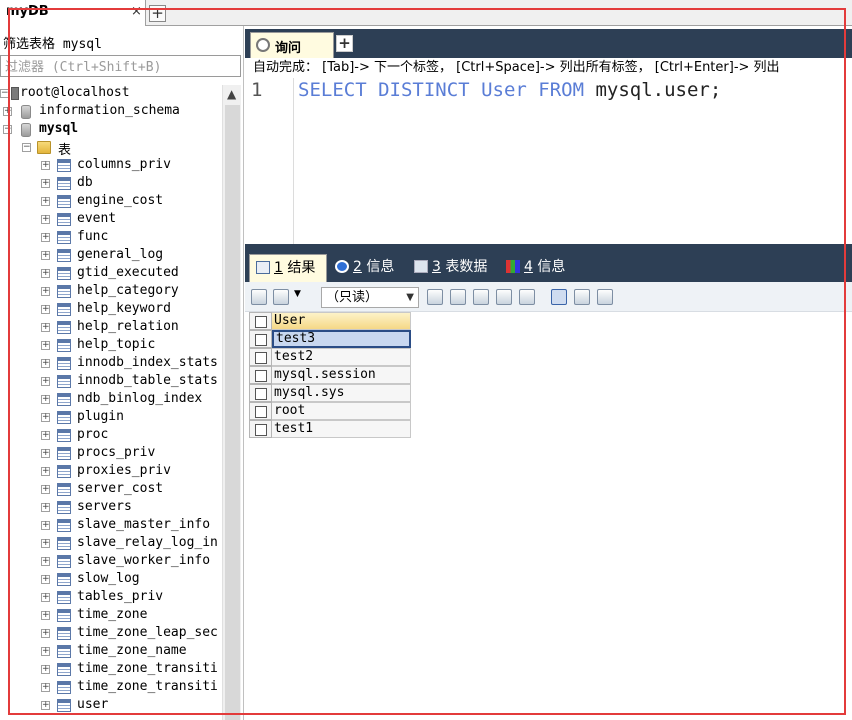 This screenshot has height=720, width=852. Describe the element at coordinates (466, 267) in the screenshot. I see `tab-label: 表数据` at that location.